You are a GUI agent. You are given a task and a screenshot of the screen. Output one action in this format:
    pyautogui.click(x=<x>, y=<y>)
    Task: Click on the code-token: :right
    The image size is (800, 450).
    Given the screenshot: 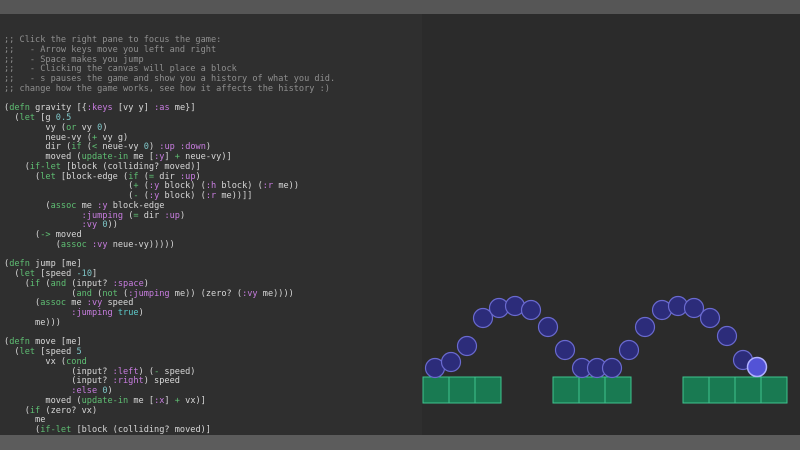 What is the action you would take?
    pyautogui.click(x=128, y=381)
    